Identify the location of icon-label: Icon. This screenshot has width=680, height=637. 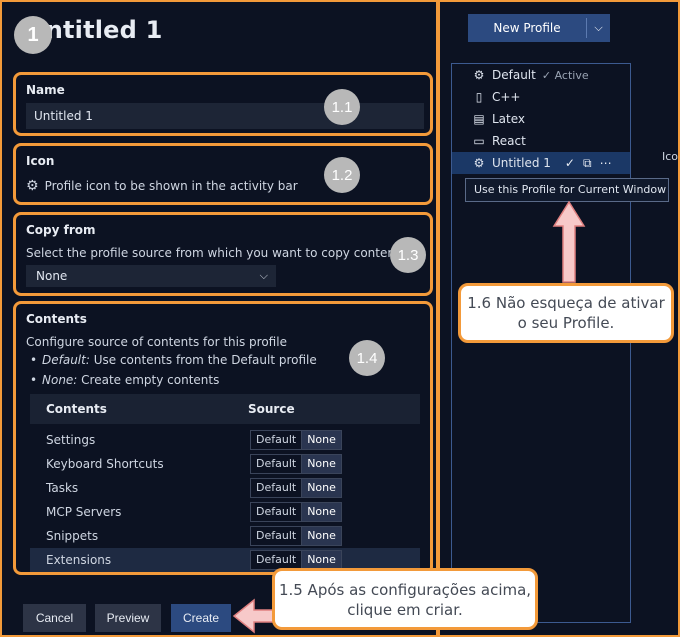
(40, 161).